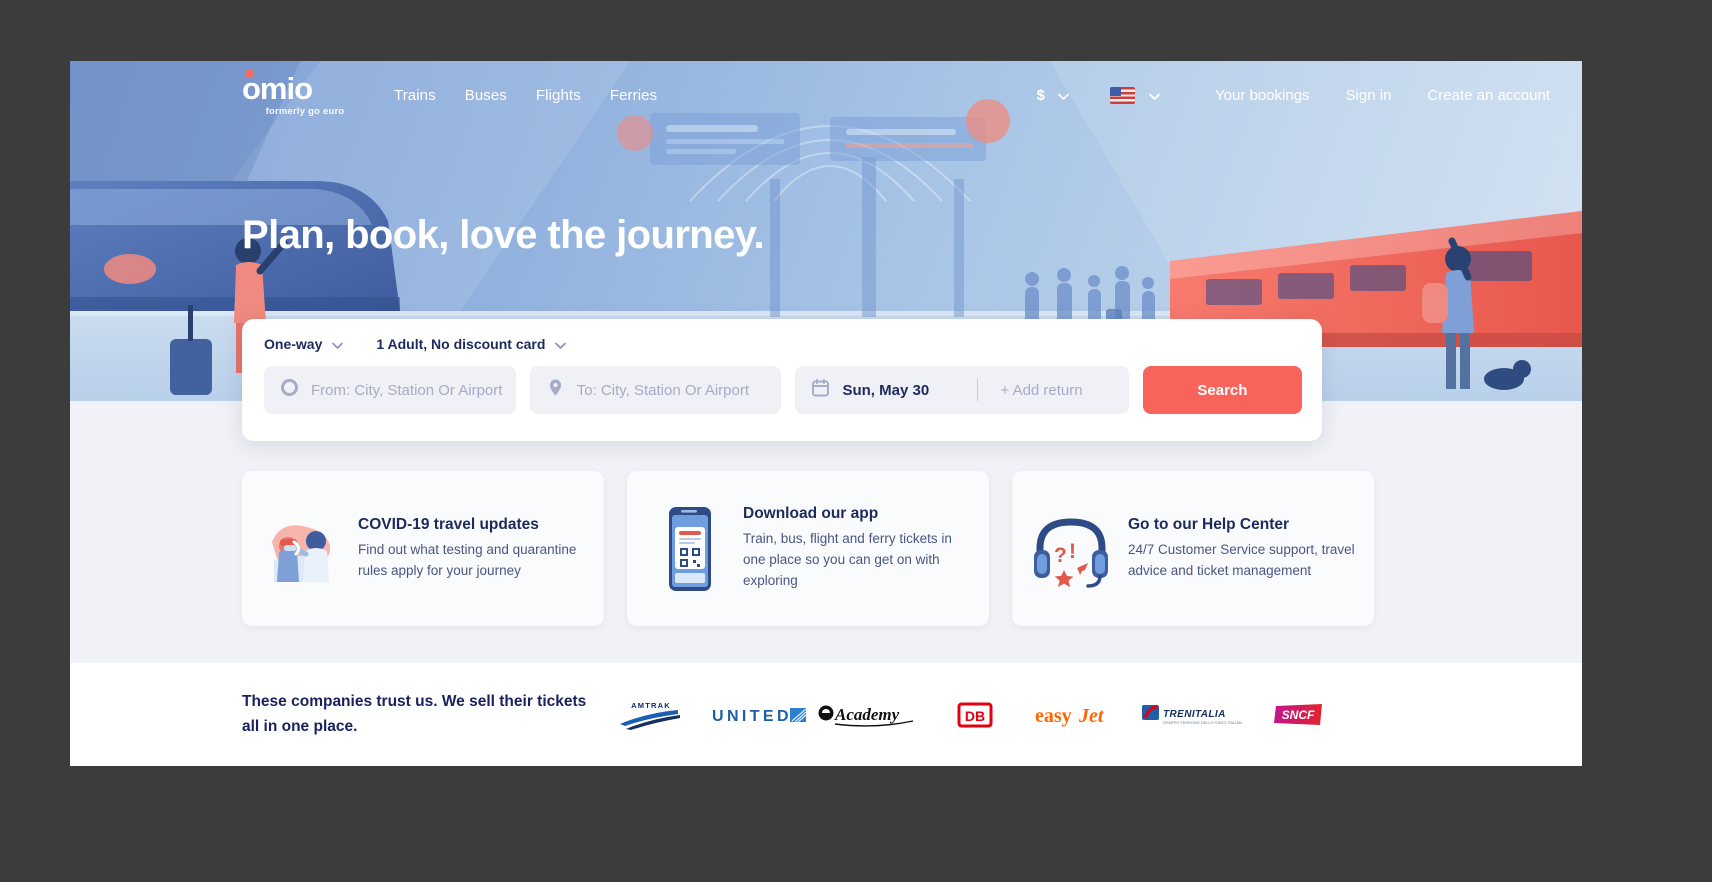  Describe the element at coordinates (783, 344) in the screenshot. I see `search-options-row: One-way 1 Adult, No discount card` at that location.